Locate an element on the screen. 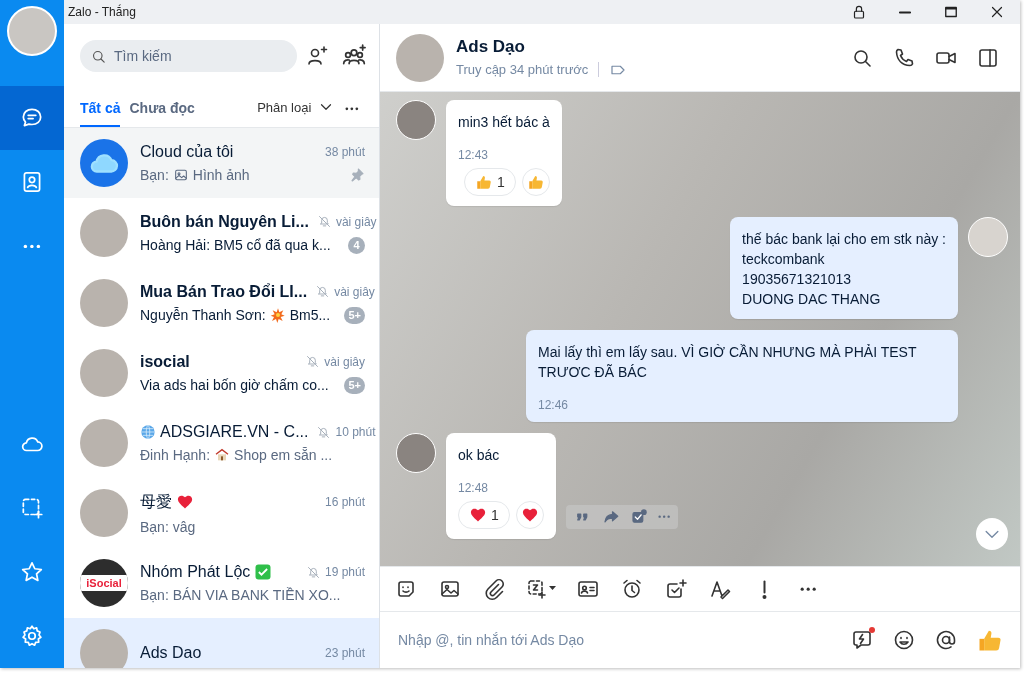  minimize-icon is located at coordinates (905, 12).